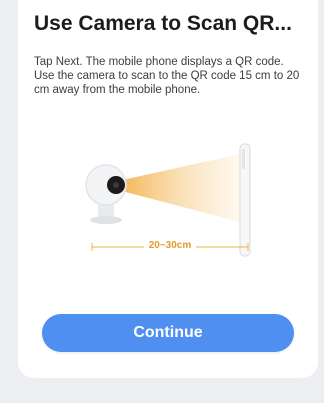 The height and width of the screenshot is (403, 324). Describe the element at coordinates (168, 333) in the screenshot. I see `continue-button: Continue` at that location.